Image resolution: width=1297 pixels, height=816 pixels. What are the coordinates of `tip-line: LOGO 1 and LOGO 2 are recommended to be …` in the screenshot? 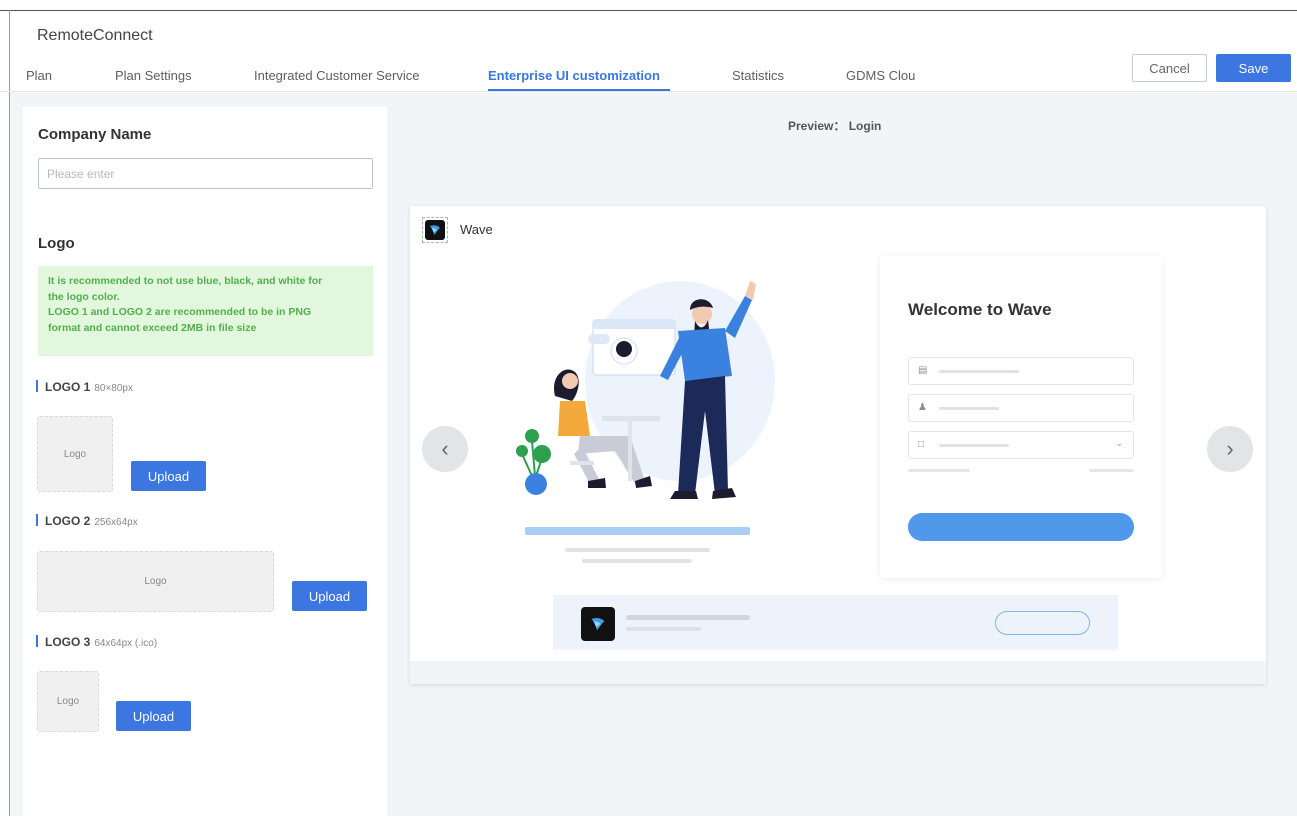 It's located at (180, 312).